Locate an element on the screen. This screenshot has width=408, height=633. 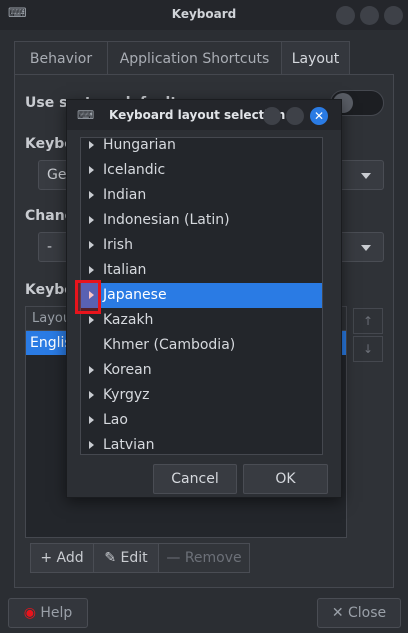
move-up-button: ↑ is located at coordinates (368, 321).